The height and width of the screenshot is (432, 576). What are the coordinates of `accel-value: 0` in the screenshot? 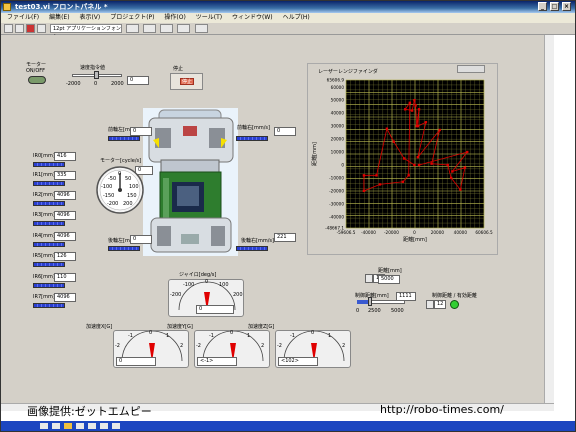 It's located at (136, 361).